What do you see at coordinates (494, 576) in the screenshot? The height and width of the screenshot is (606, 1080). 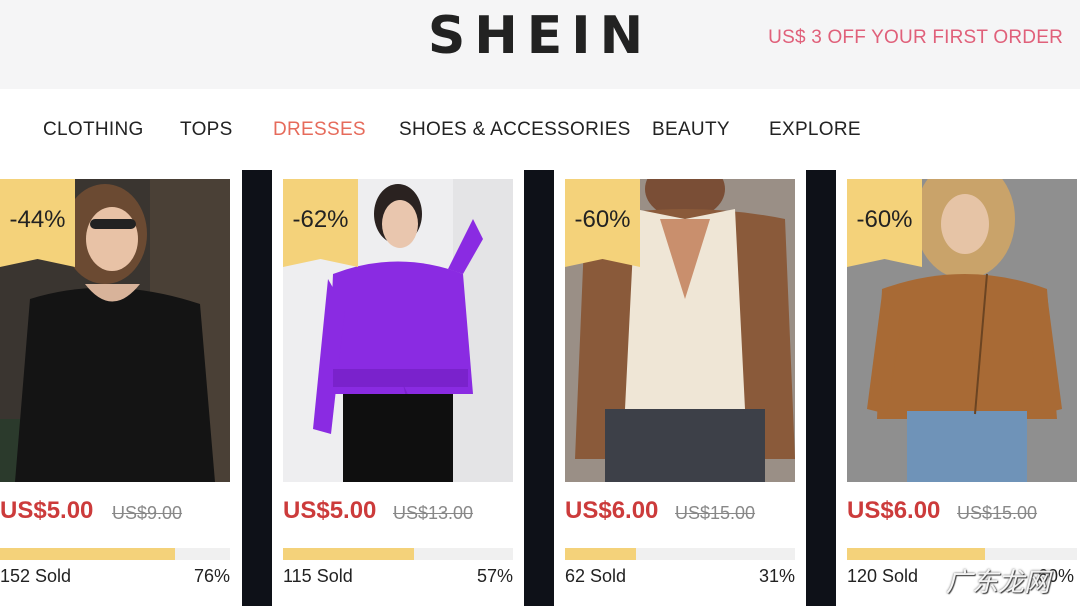 I see `sold-percent: 57%` at bounding box center [494, 576].